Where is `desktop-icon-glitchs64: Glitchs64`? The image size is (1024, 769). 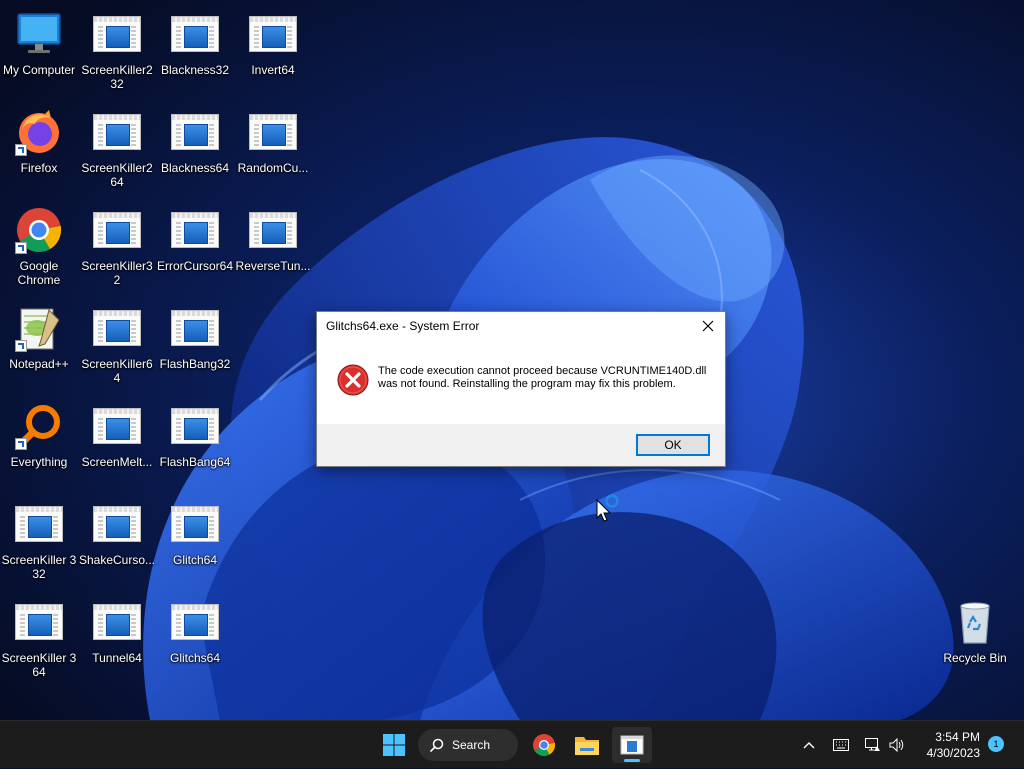
desktop-icon-glitchs64: Glitchs64 is located at coordinates (195, 640).